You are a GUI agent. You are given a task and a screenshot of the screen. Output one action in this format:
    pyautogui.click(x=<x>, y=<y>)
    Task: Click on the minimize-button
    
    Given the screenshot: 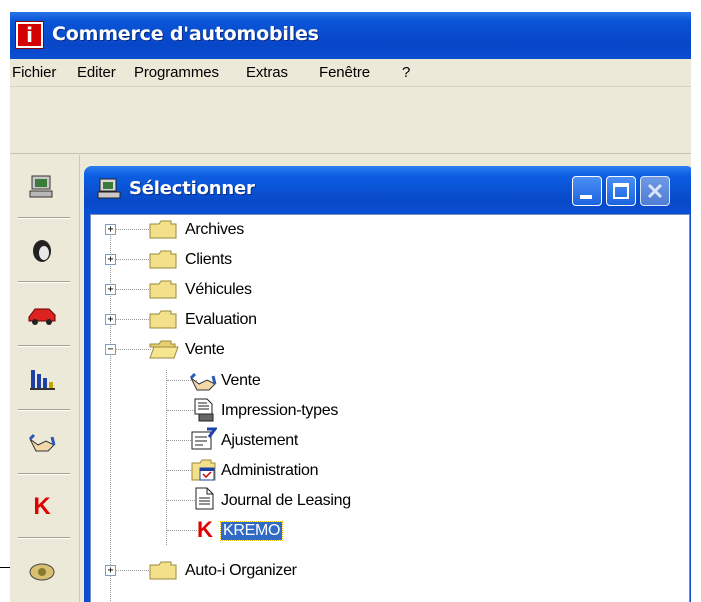 What is the action you would take?
    pyautogui.click(x=587, y=191)
    